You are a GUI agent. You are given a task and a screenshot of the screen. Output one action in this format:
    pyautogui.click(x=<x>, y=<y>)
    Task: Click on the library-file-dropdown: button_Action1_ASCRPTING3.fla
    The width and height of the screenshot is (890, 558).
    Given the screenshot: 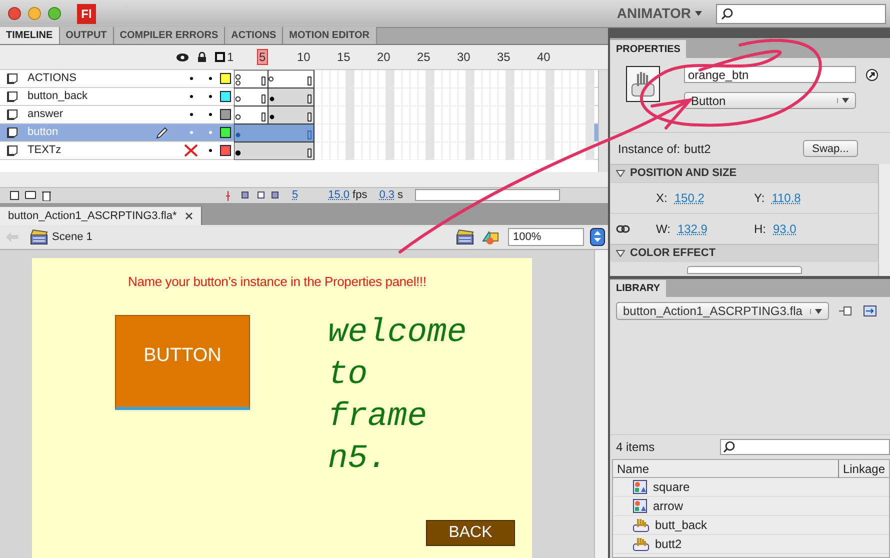 What is the action you would take?
    pyautogui.click(x=722, y=311)
    